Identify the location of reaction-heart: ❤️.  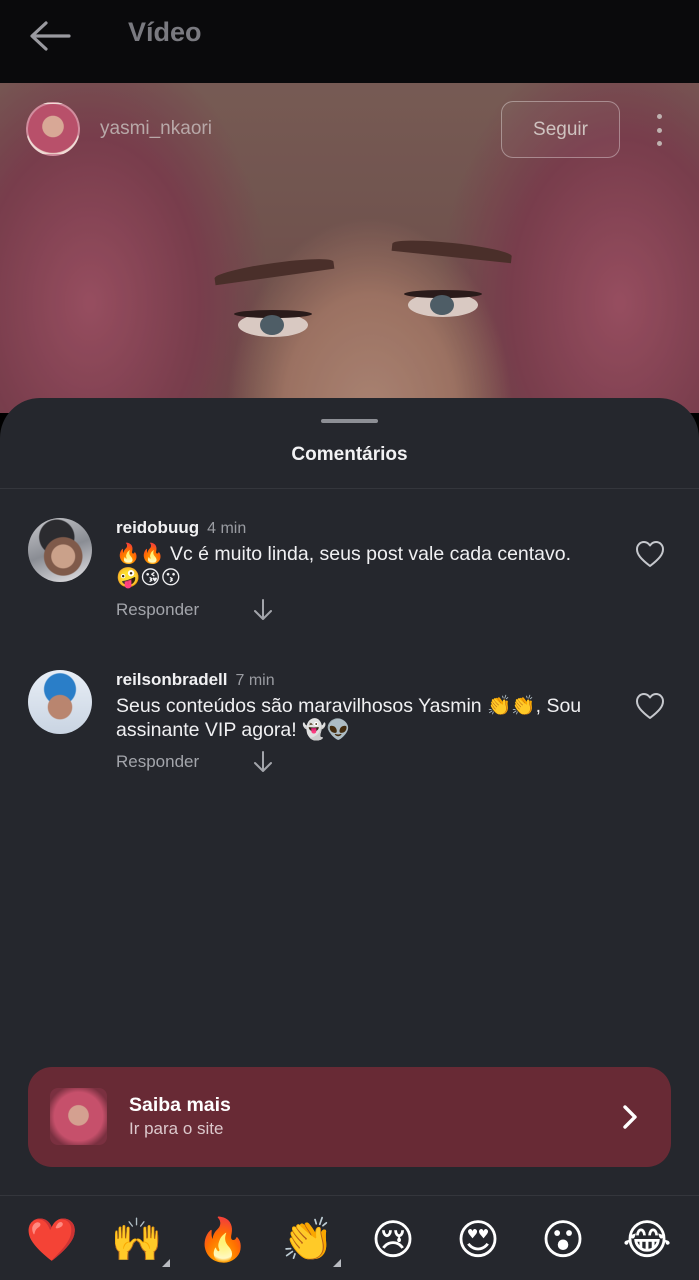
(52, 1240).